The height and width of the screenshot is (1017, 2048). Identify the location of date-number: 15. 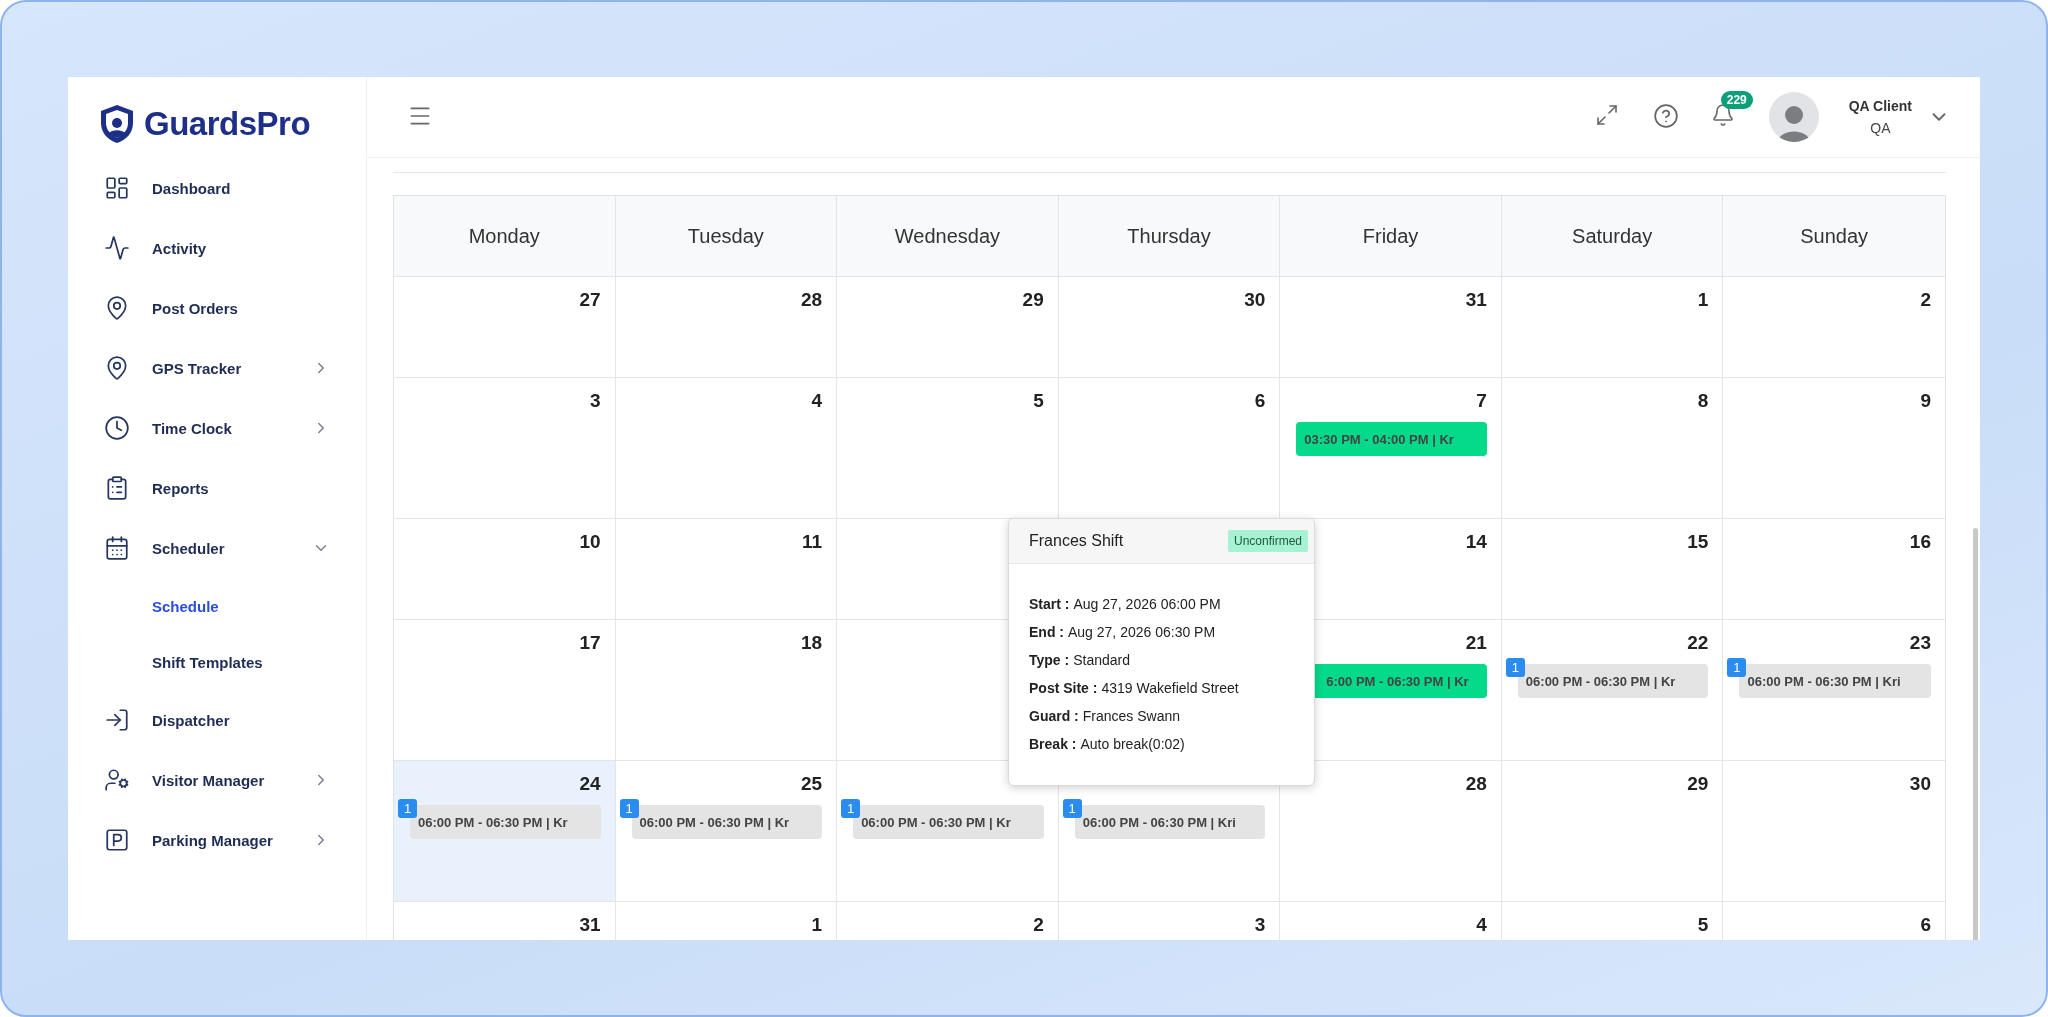
(1698, 542).